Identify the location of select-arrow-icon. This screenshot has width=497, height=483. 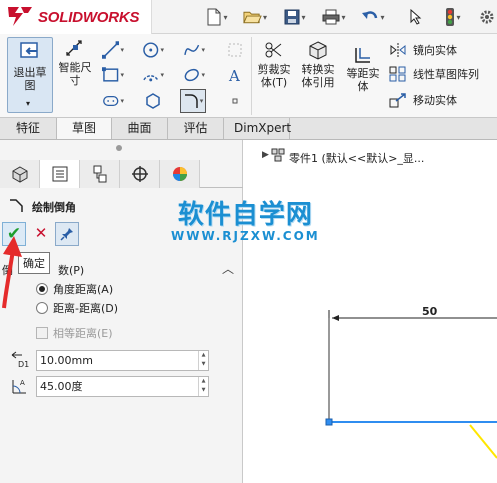
(416, 17).